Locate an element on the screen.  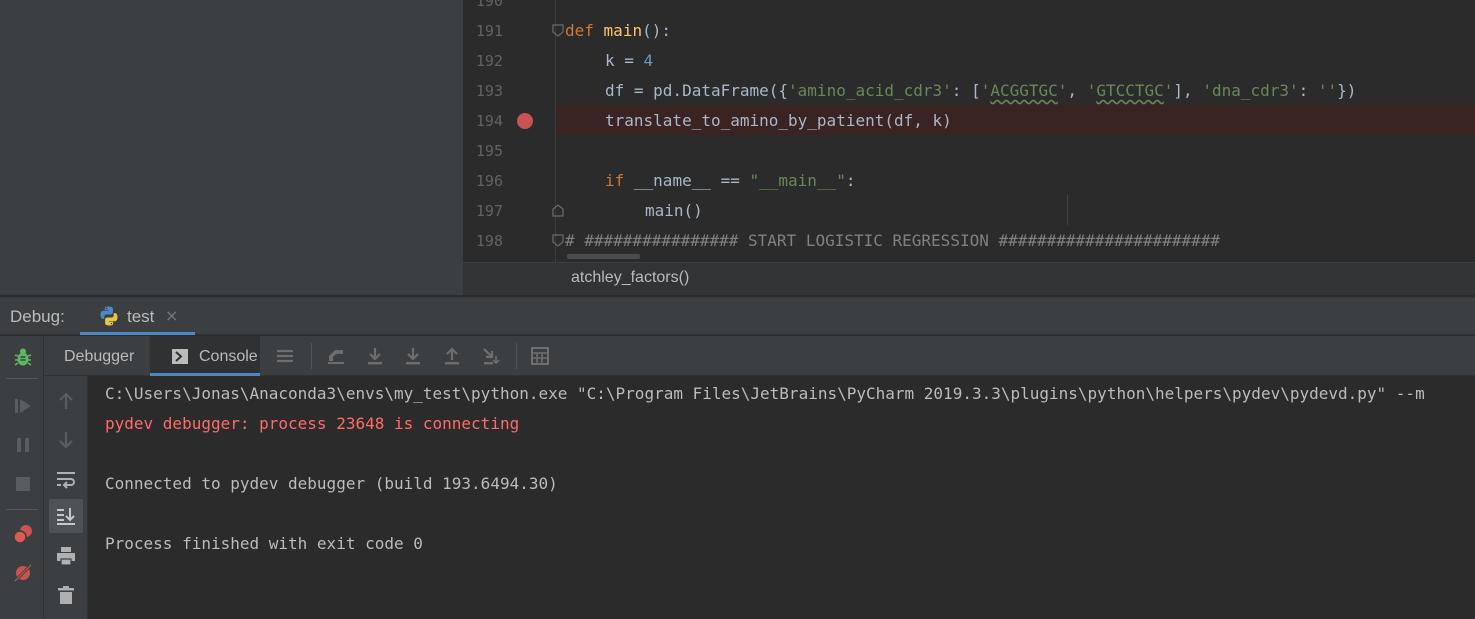
menu-lines-icon is located at coordinates (285, 356).